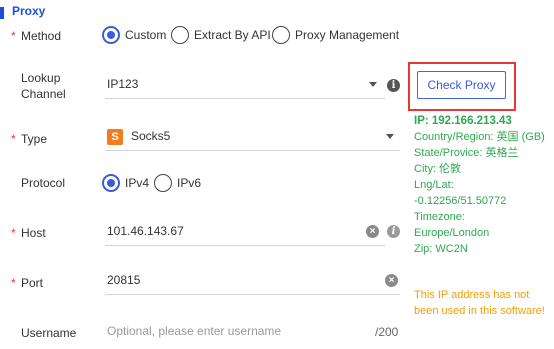 The image size is (554, 349). Describe the element at coordinates (137, 183) in the screenshot. I see `protocol-option-label: IPv4` at that location.